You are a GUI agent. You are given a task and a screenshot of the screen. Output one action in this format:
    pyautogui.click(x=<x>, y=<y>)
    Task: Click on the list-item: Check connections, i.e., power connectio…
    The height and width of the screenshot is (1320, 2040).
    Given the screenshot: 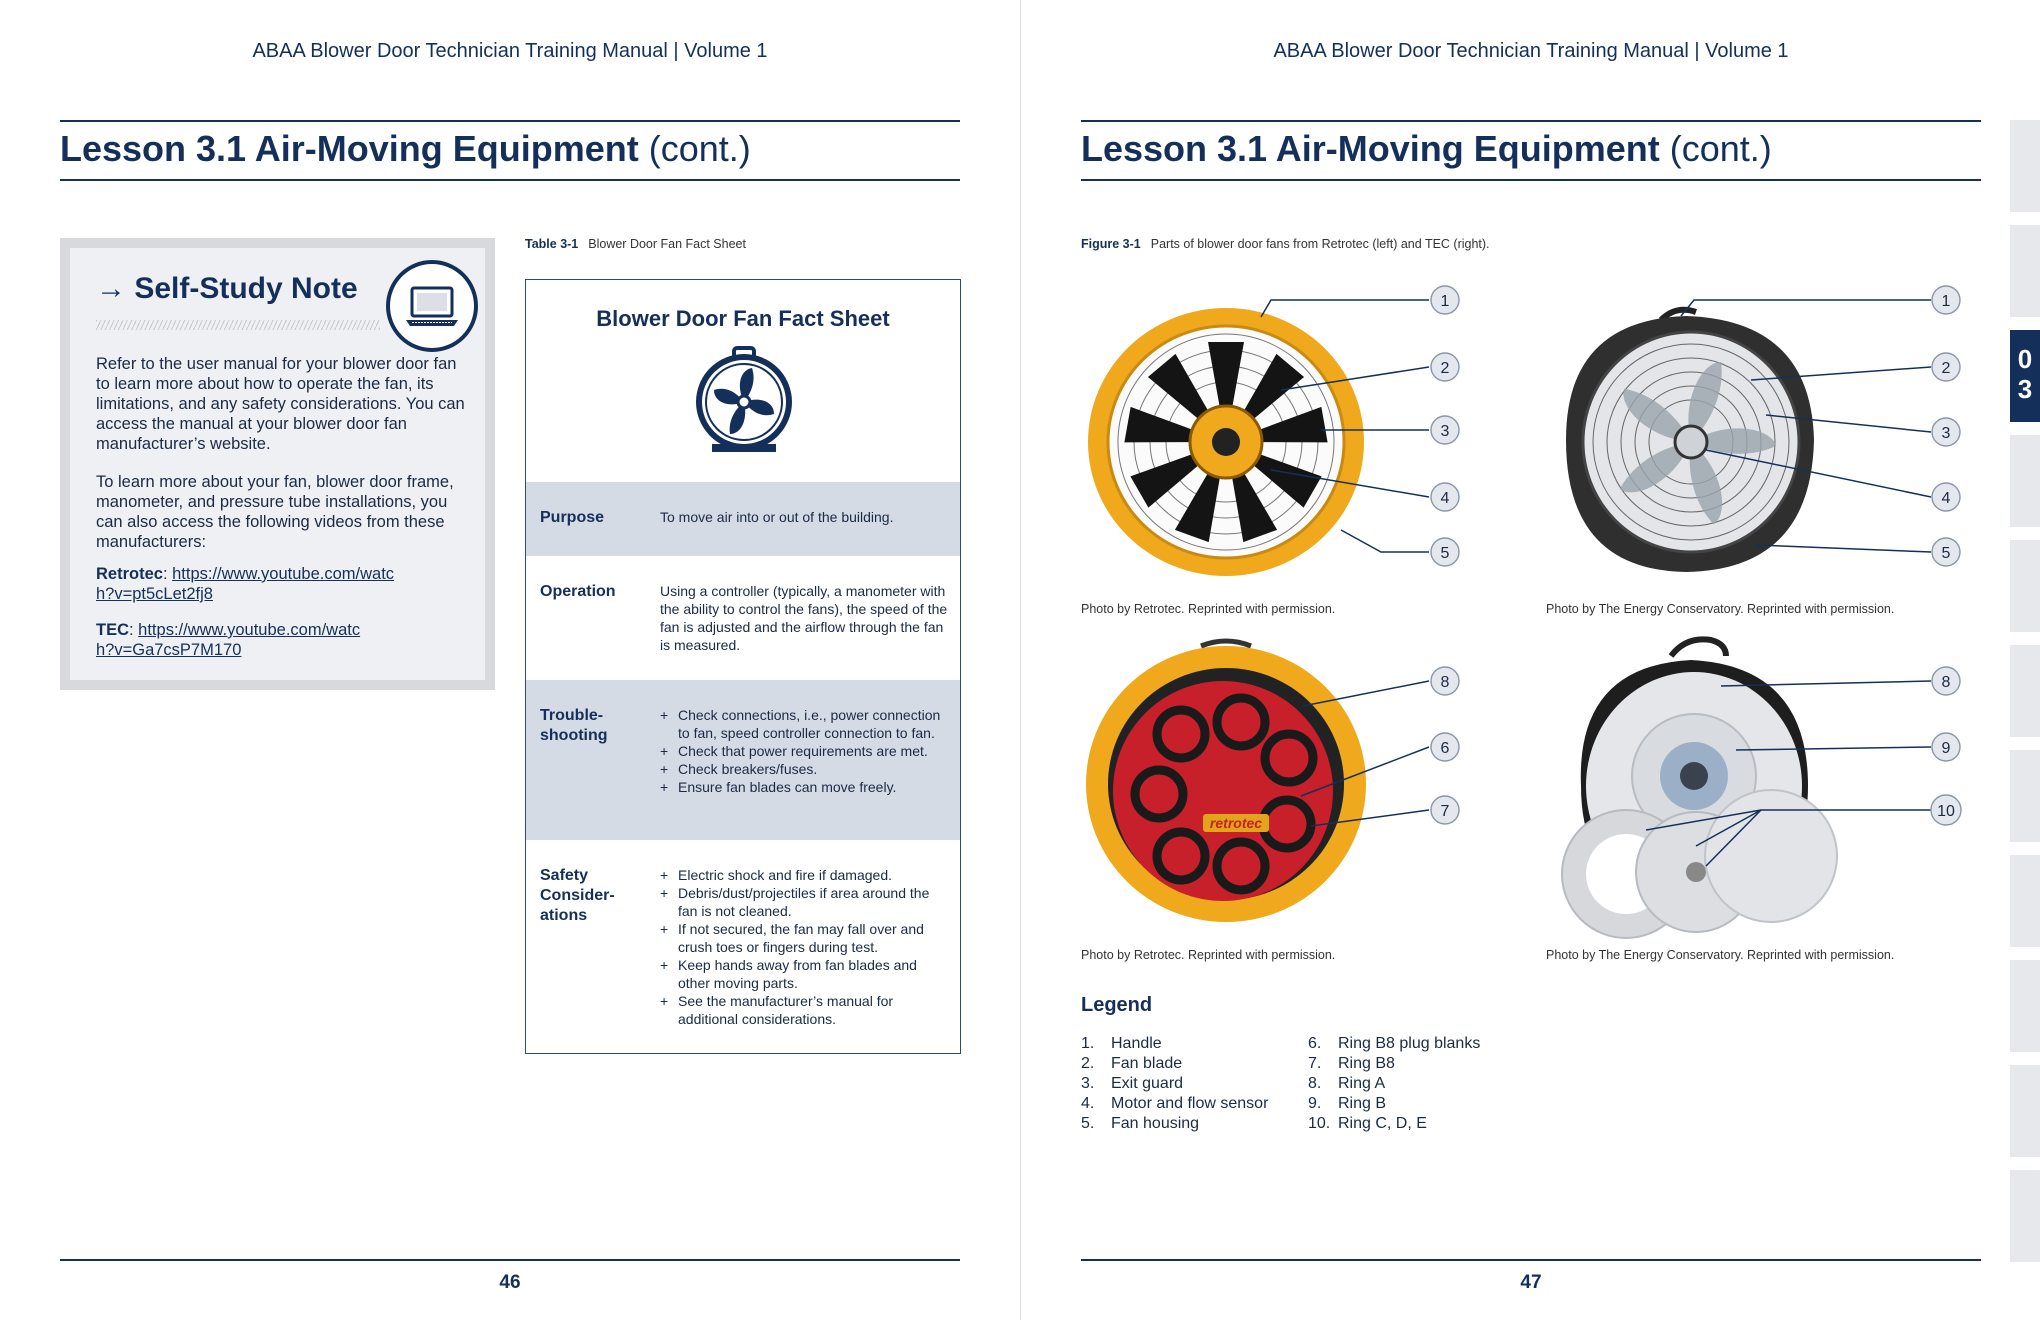 What is the action you would take?
    pyautogui.click(x=805, y=724)
    